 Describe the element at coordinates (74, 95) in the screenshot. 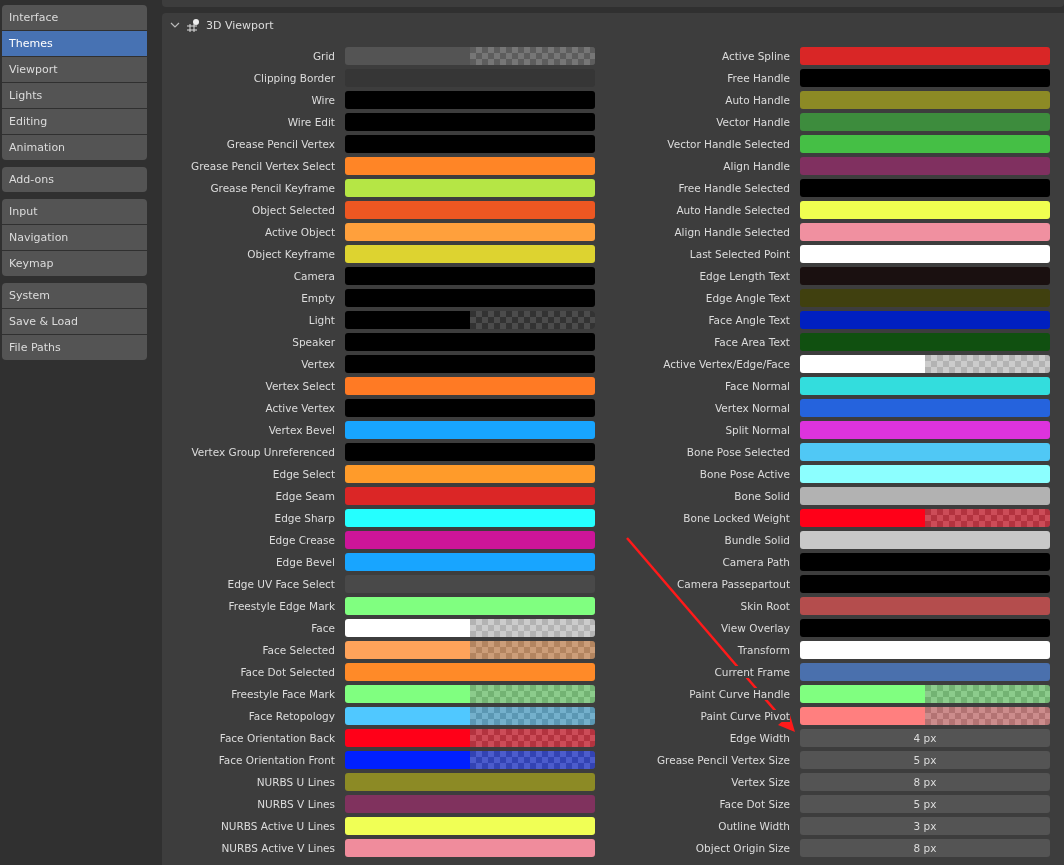

I see `sidebar-item: Lights` at that location.